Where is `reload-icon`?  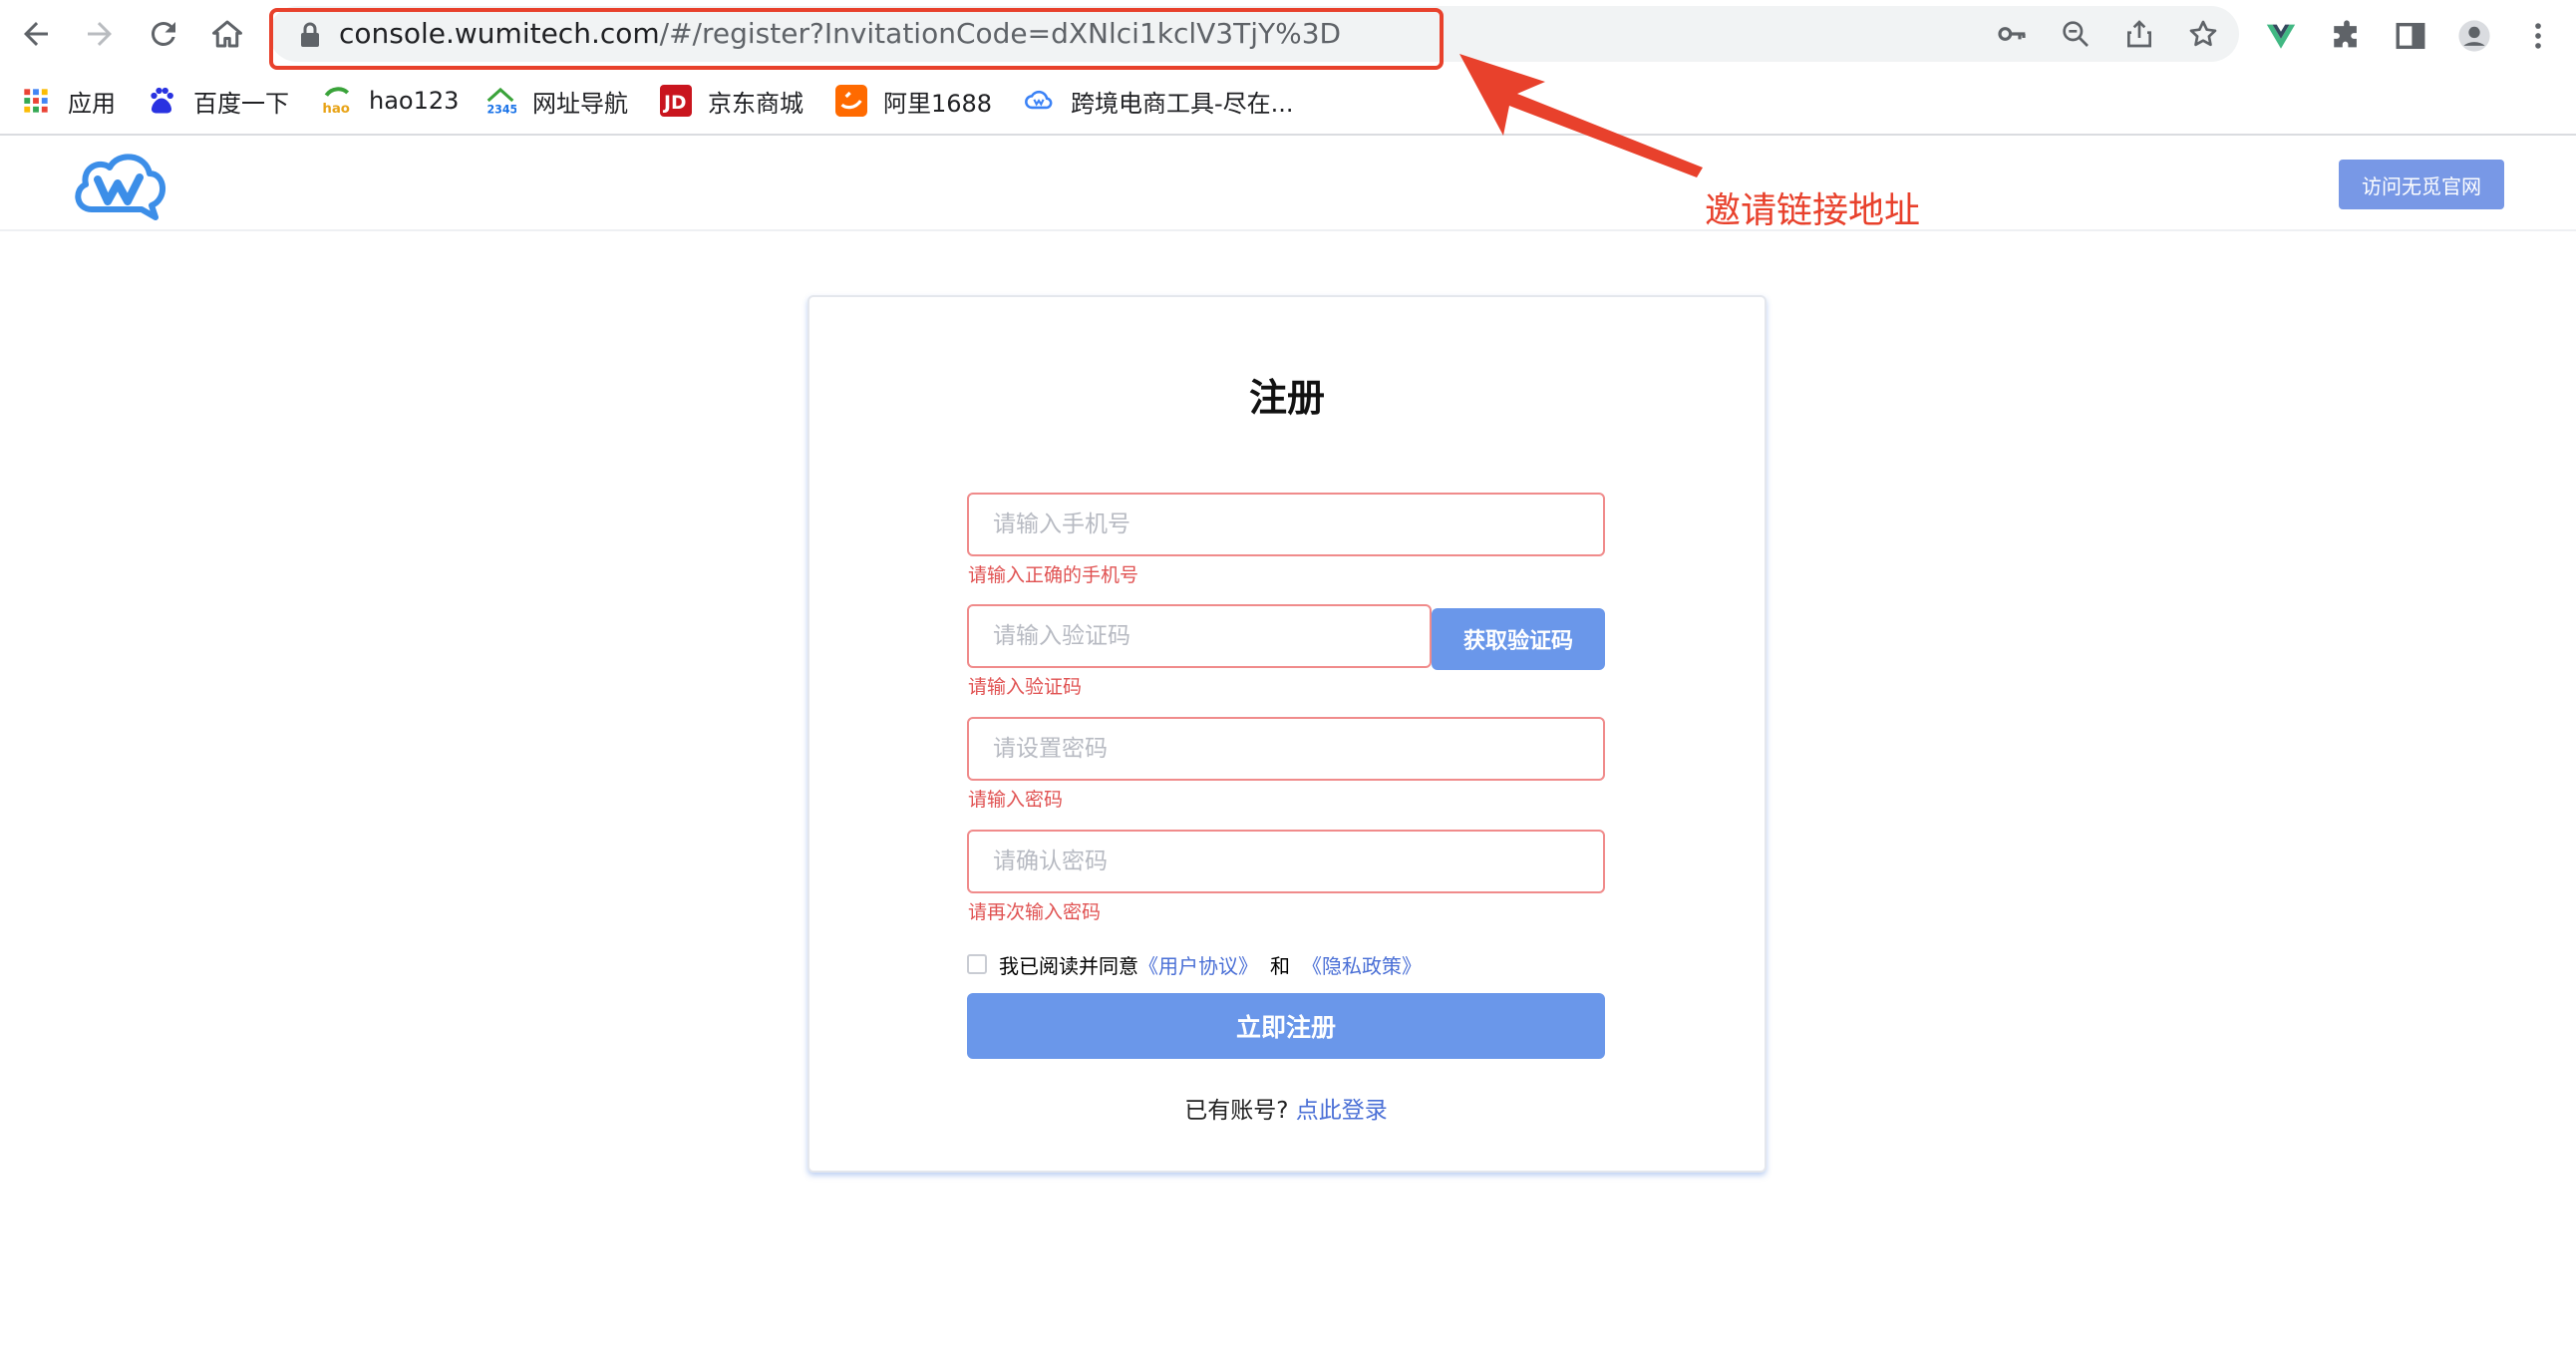 reload-icon is located at coordinates (163, 34).